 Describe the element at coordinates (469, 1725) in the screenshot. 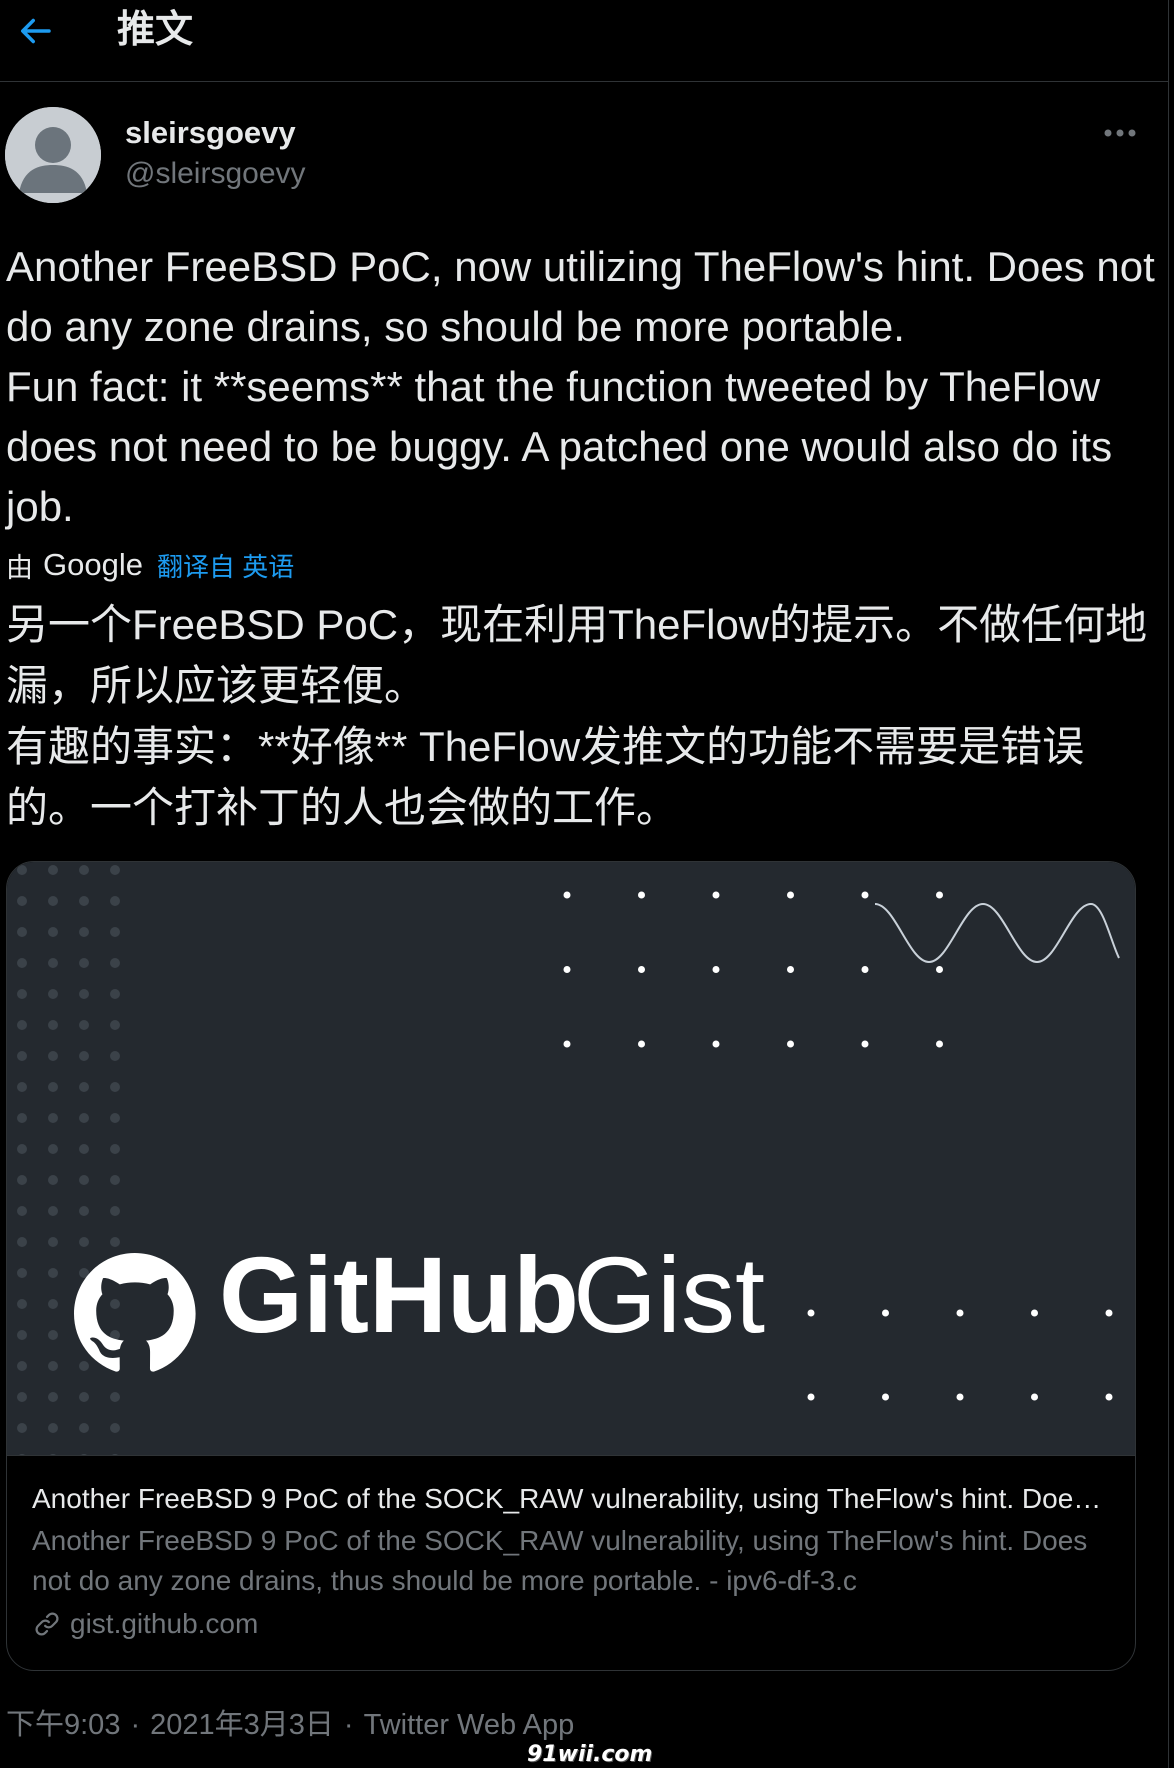

I see `tweet-source: Twitter Web App` at that location.